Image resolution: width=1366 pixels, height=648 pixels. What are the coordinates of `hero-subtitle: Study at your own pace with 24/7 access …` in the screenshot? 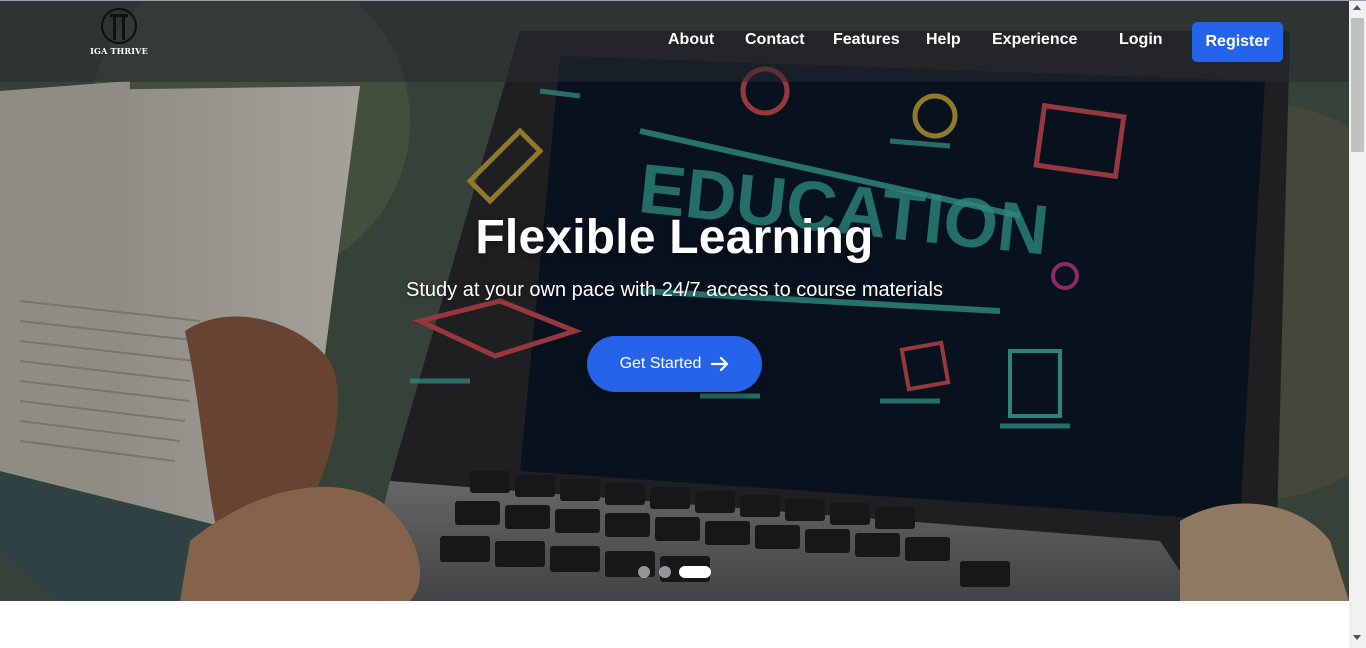 It's located at (674, 290).